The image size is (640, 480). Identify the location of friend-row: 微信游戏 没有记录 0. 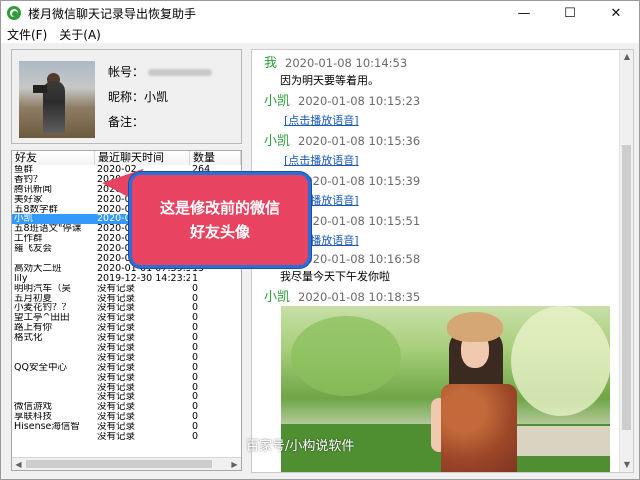
(126, 407).